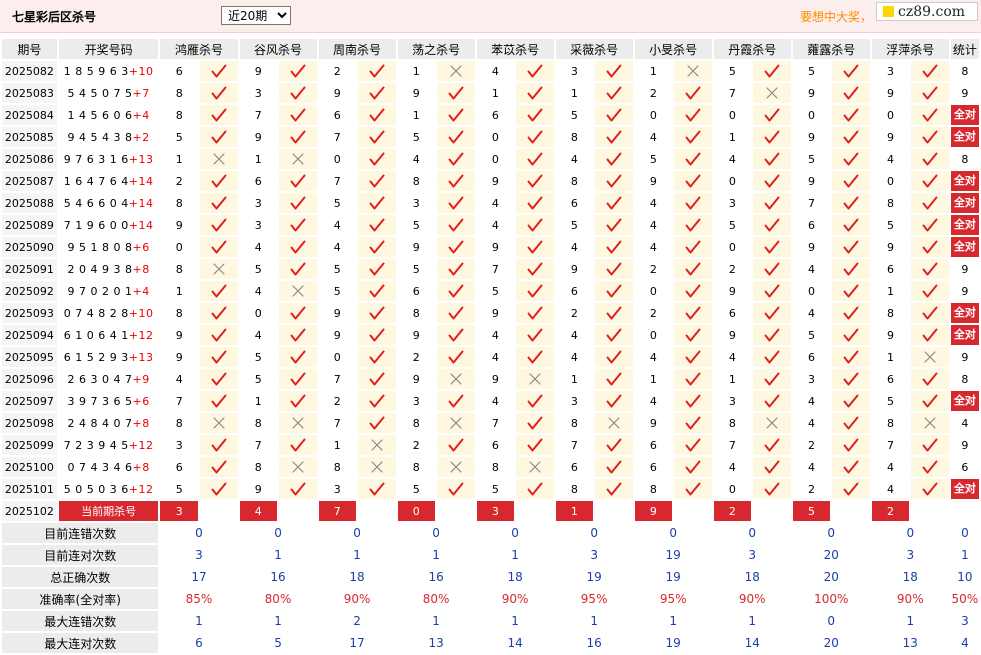  I want to click on header-predictor: 蕹露杀号, so click(831, 49).